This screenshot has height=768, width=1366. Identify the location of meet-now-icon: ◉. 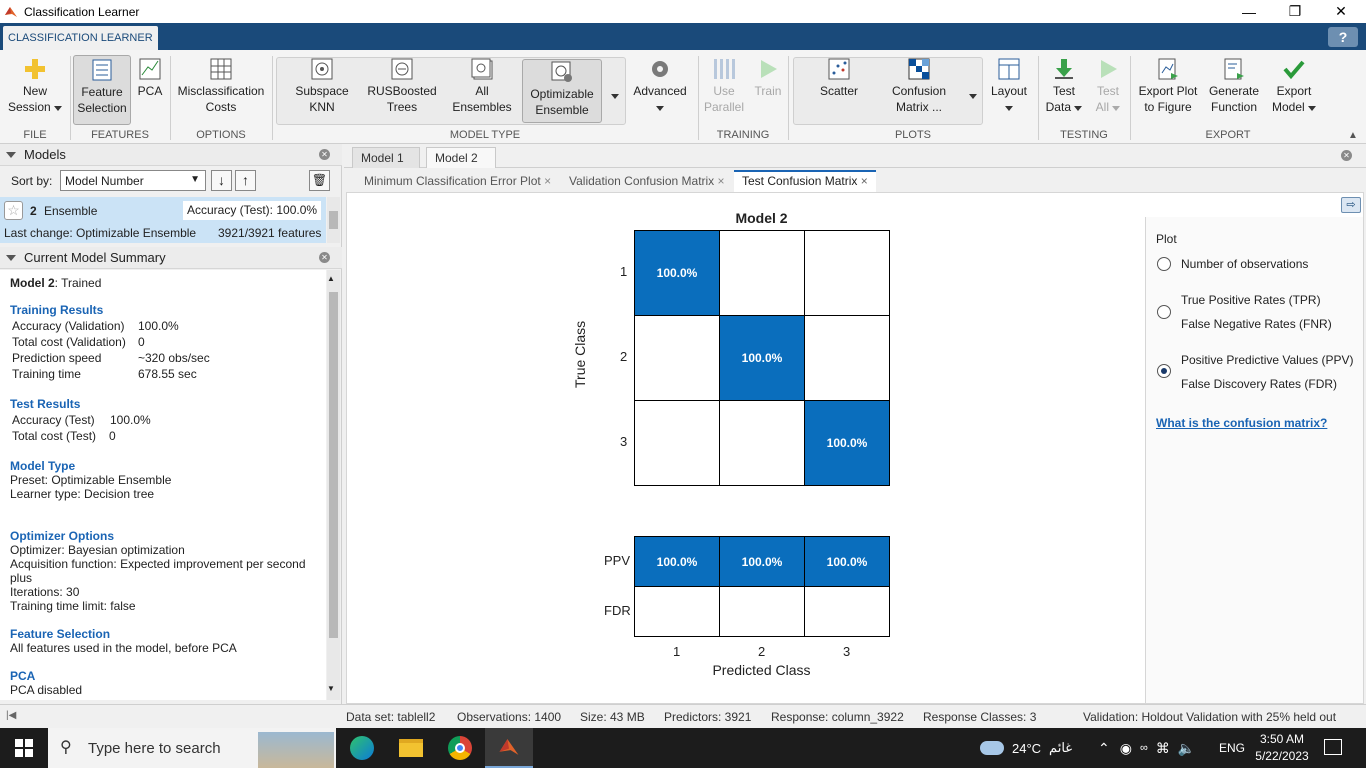
(1126, 748).